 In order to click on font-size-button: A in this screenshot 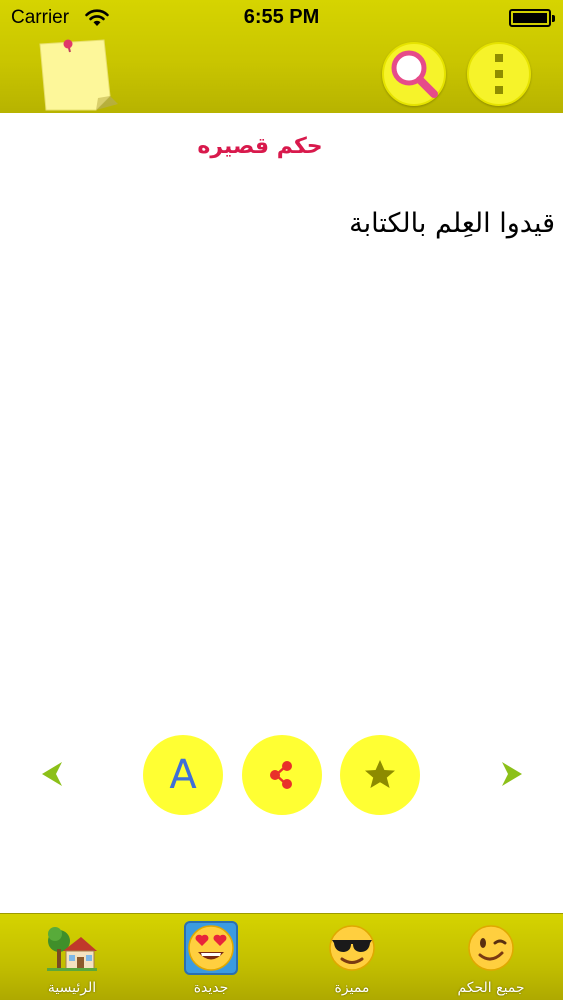, I will do `click(183, 775)`.